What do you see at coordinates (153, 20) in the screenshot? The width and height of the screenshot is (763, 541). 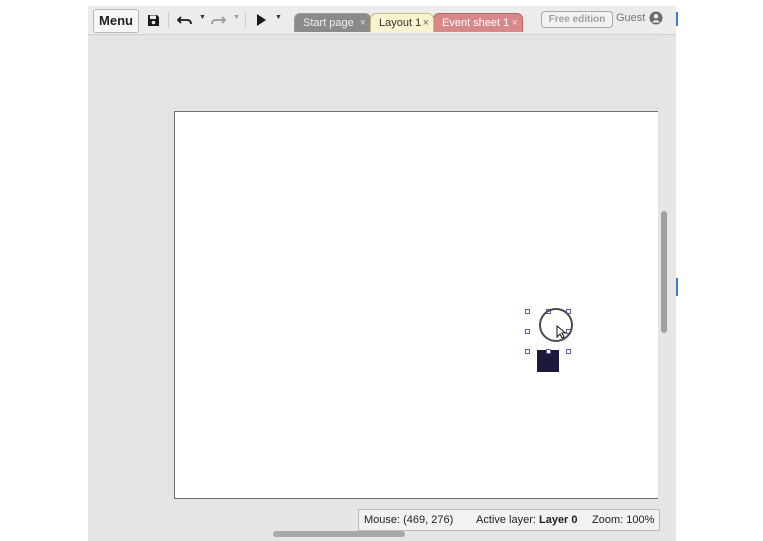 I see `save-icon` at bounding box center [153, 20].